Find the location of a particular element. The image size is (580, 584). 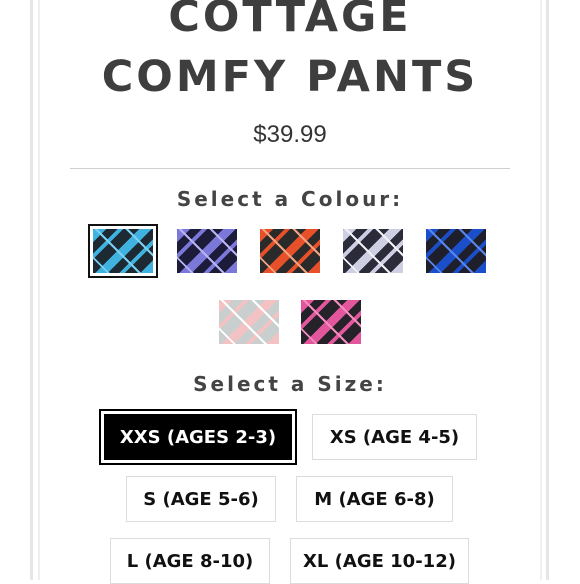

swatch-pink-grey-plaid is located at coordinates (249, 322).